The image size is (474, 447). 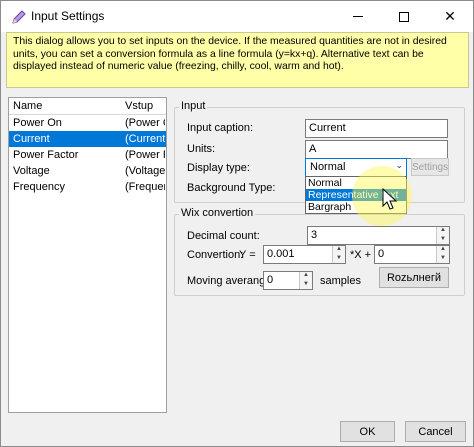 What do you see at coordinates (145, 123) in the screenshot?
I see `list-item-input: (Power On)` at bounding box center [145, 123].